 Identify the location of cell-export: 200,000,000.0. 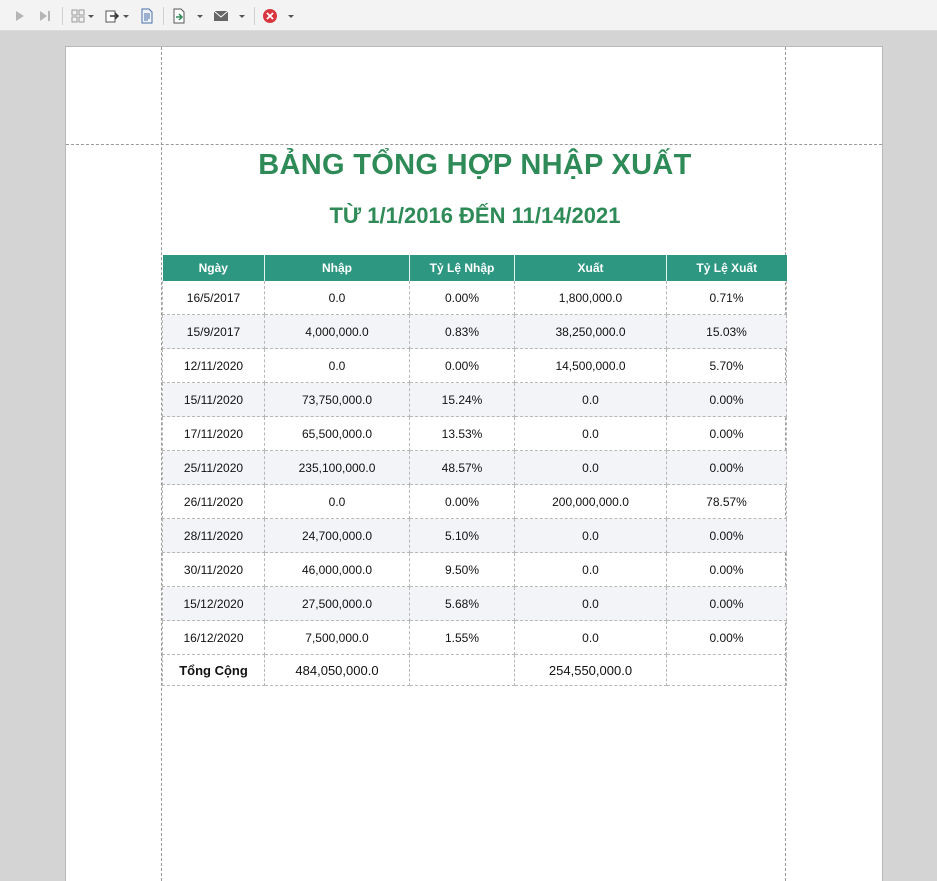
(590, 501).